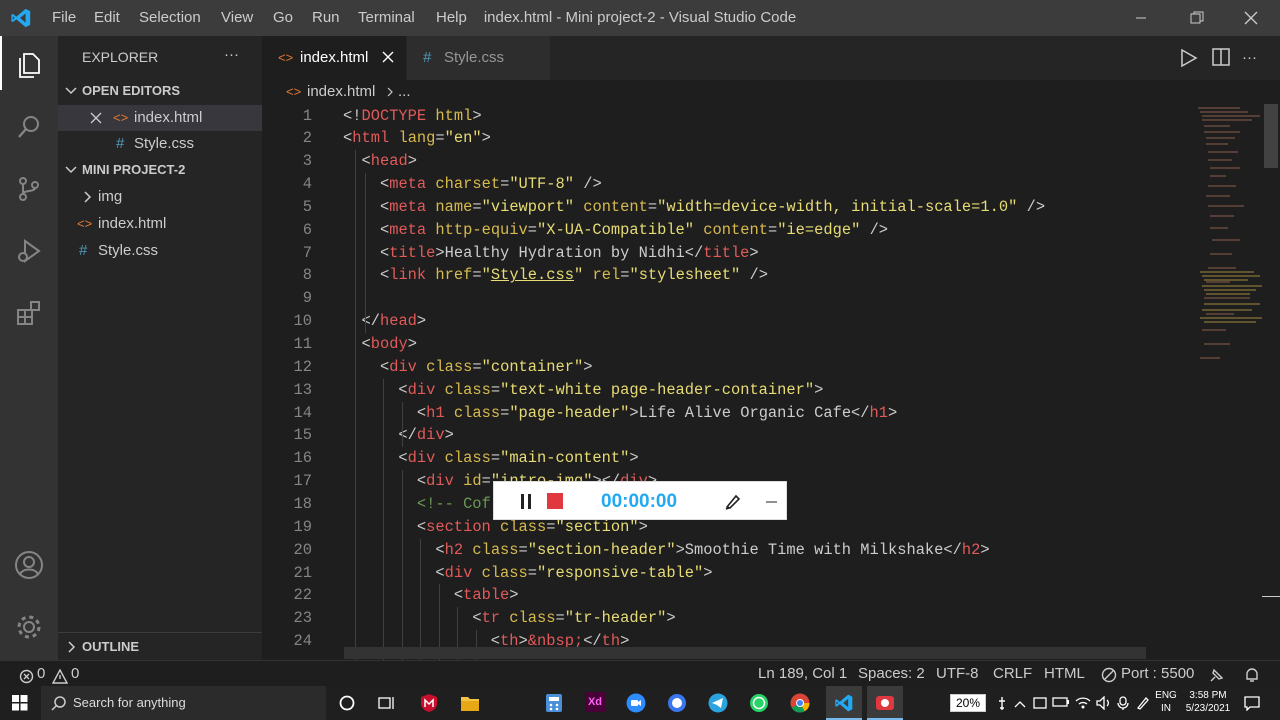 The height and width of the screenshot is (720, 1280). Describe the element at coordinates (718, 704) in the screenshot. I see `telegram-icon` at that location.